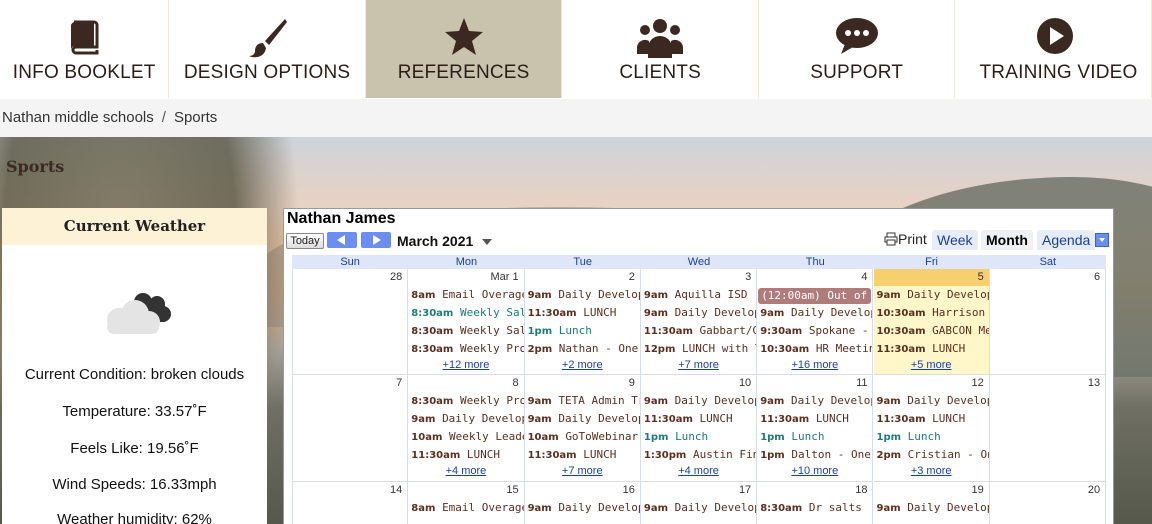  I want to click on day-number: 9, so click(582, 383).